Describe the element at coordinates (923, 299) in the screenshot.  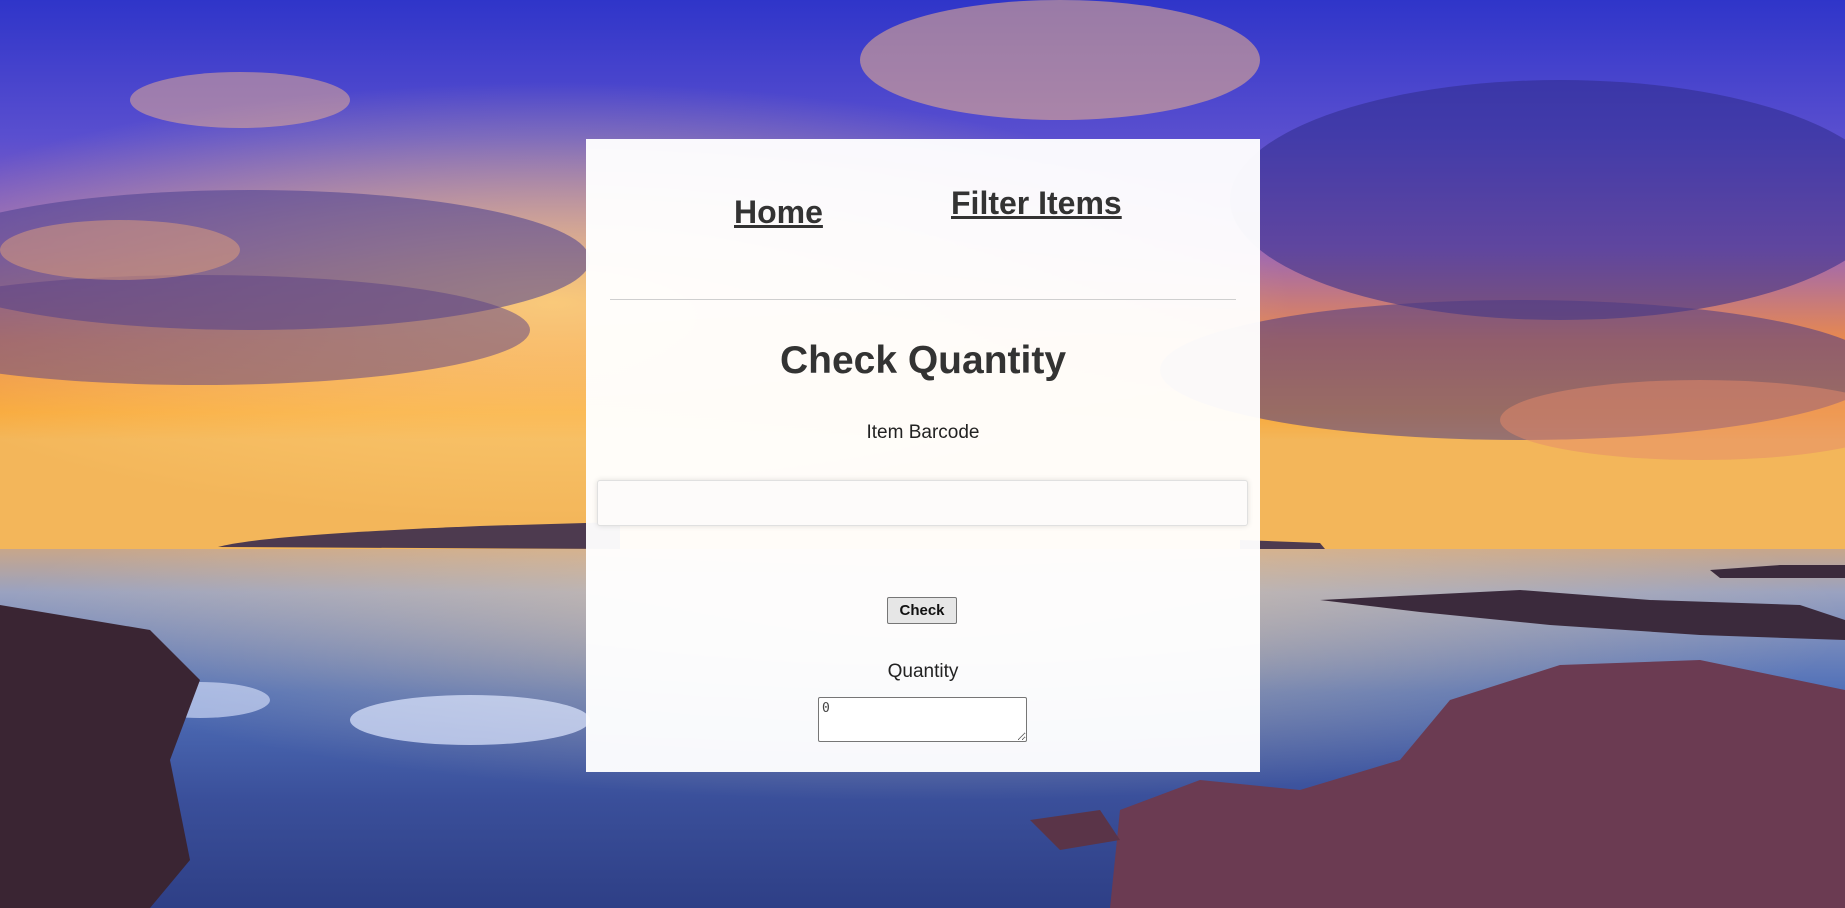
I see `divider` at that location.